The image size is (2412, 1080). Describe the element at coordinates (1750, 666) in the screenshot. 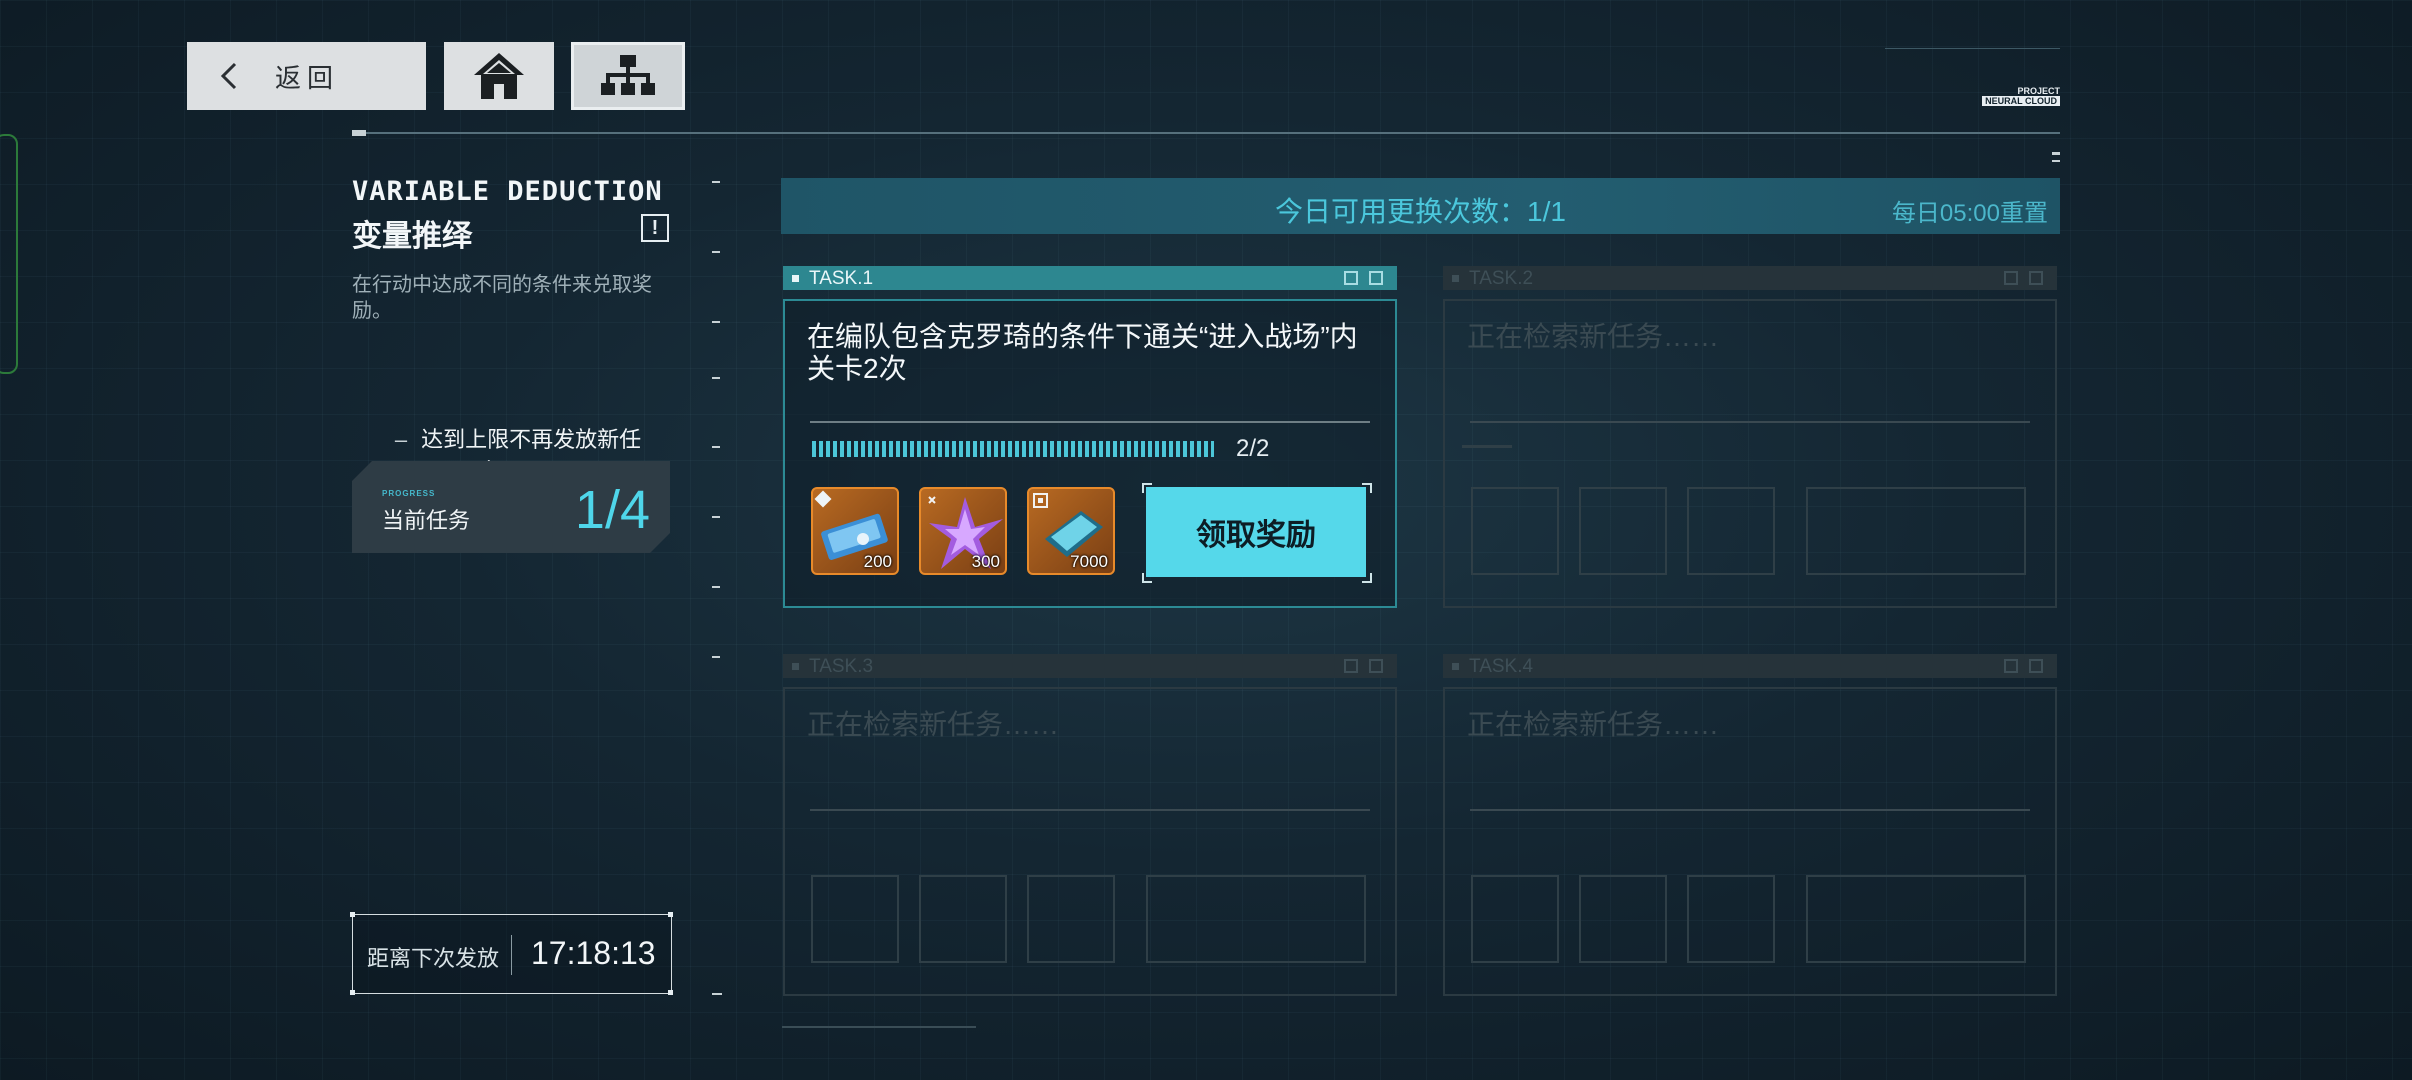

I see `task-header: TASK.4` at that location.